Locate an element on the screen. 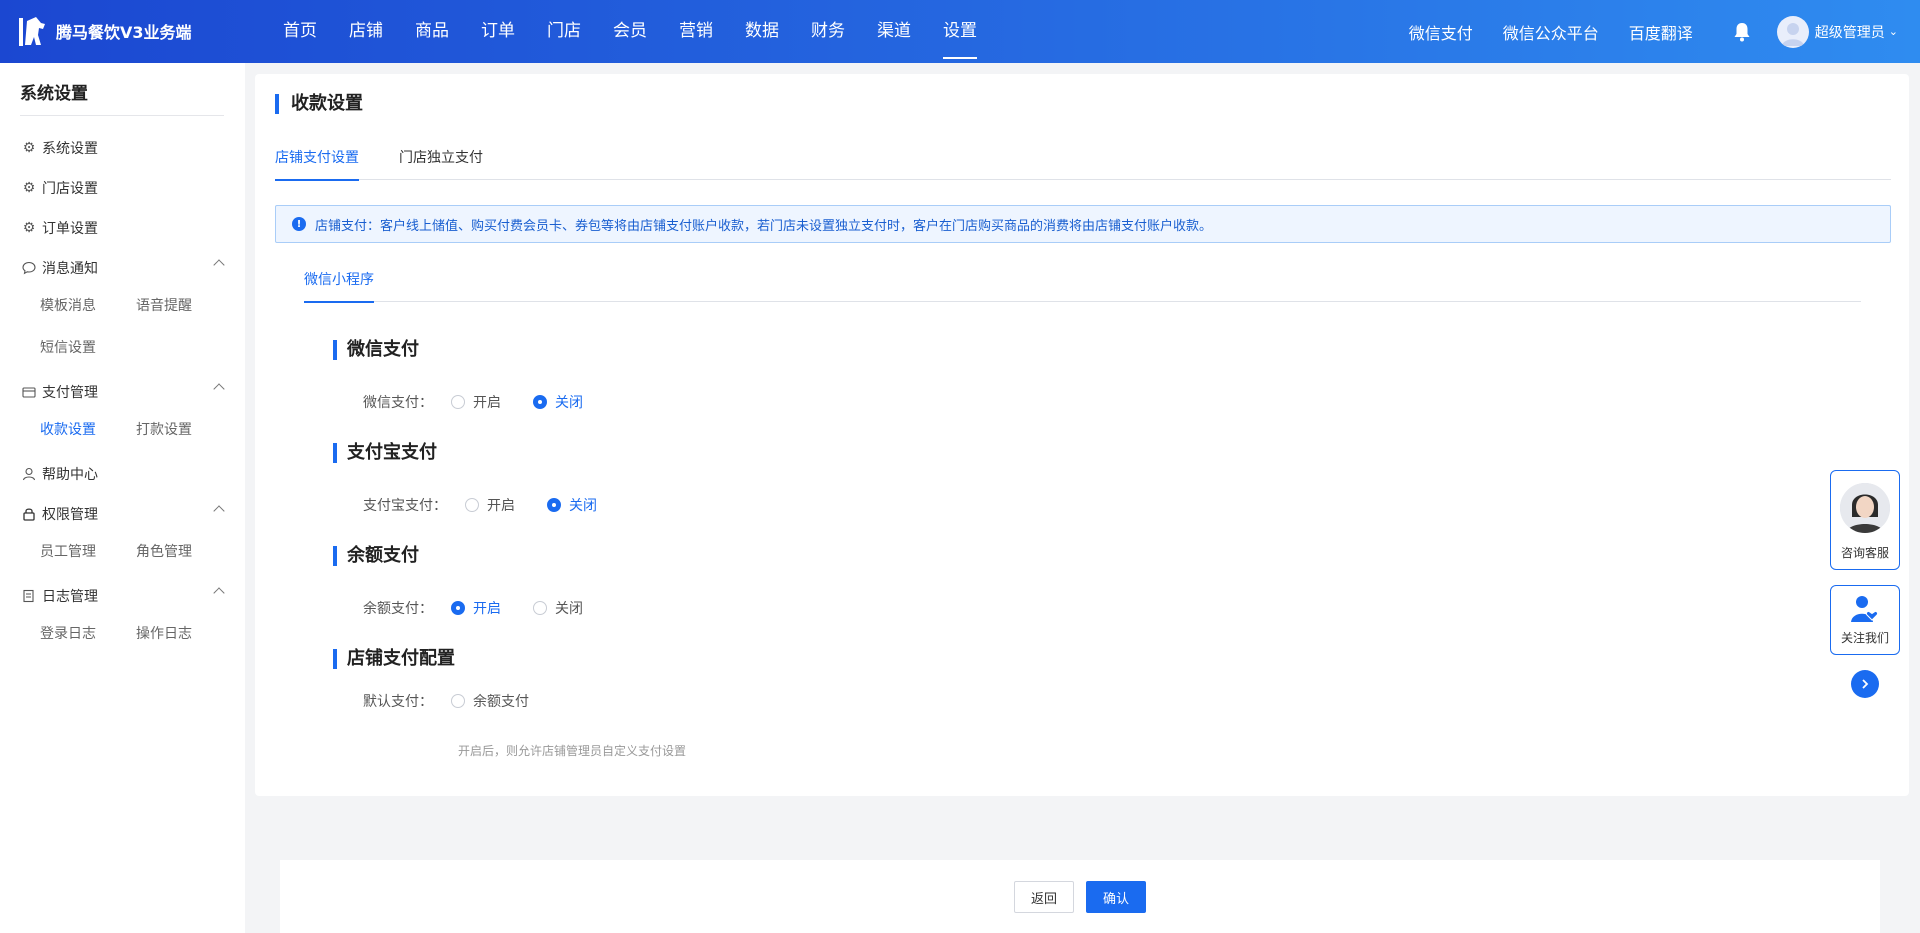 This screenshot has width=1920, height=933. radio-balance-off: 关闭 is located at coordinates (558, 608).